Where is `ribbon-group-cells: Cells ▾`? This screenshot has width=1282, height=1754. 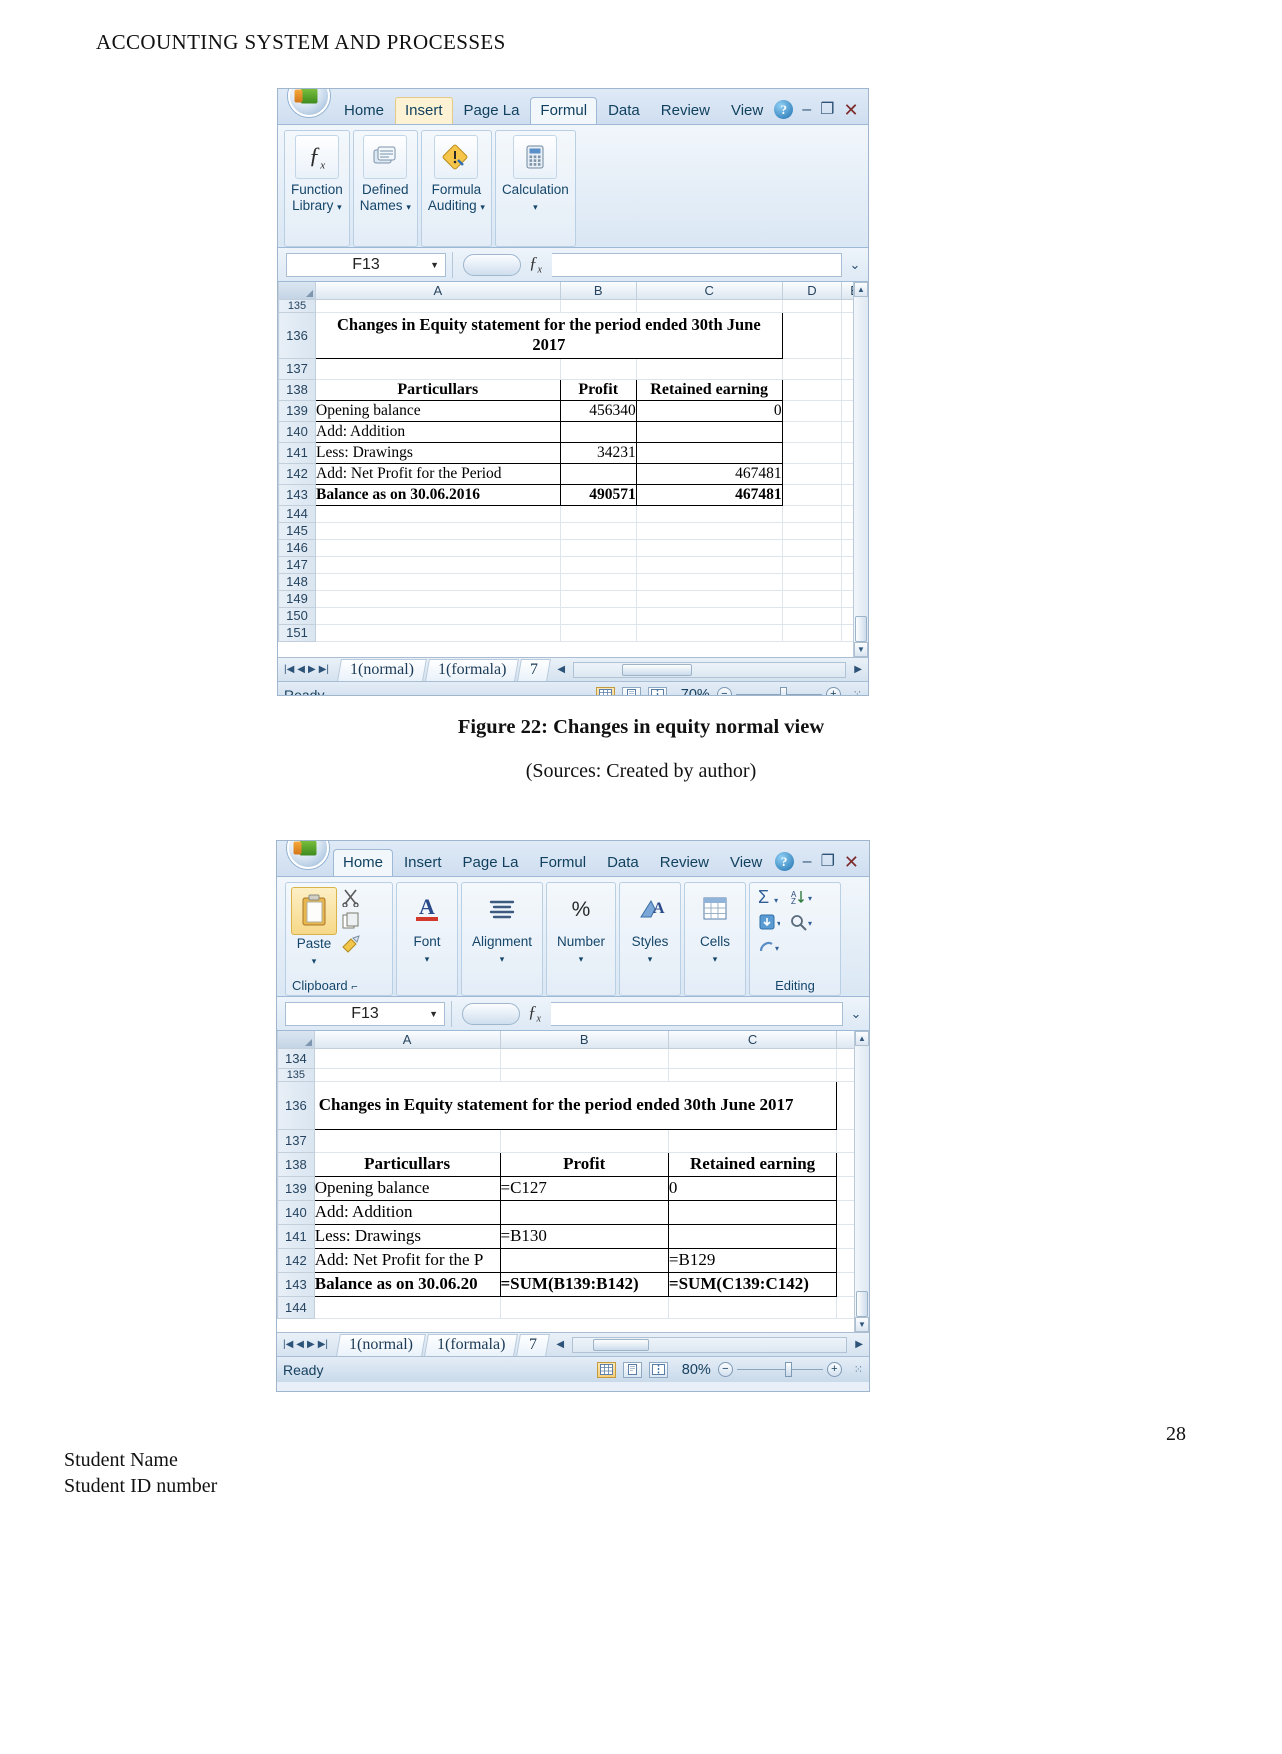 ribbon-group-cells: Cells ▾ is located at coordinates (715, 939).